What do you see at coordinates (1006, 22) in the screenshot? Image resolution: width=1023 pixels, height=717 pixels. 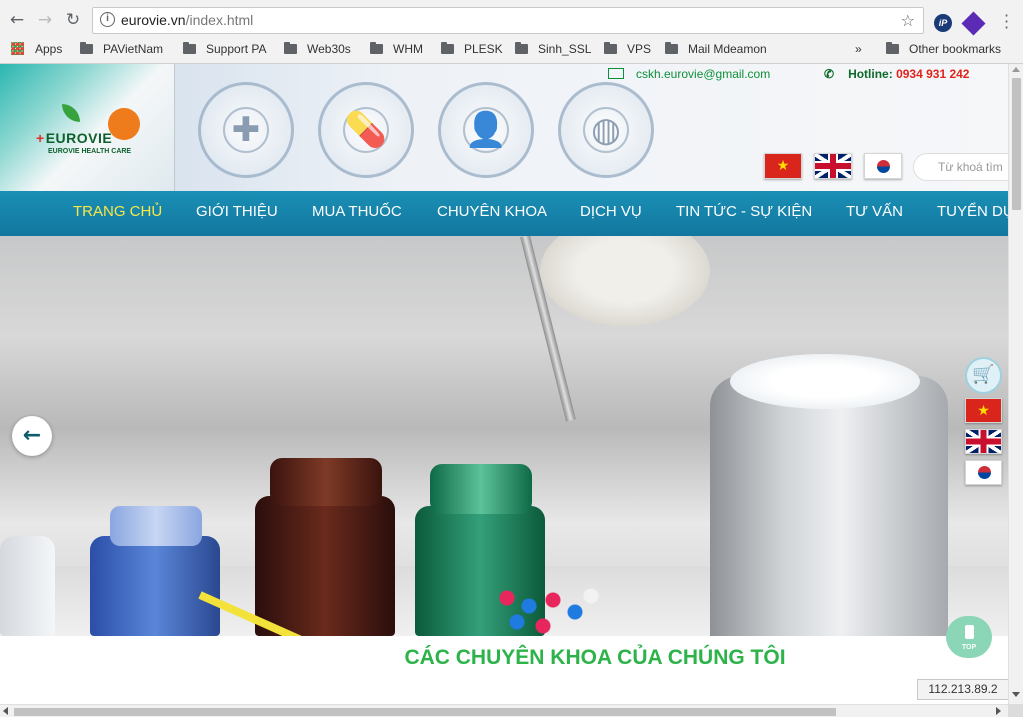 I see `browser-menu-icon: · · ·` at bounding box center [1006, 22].